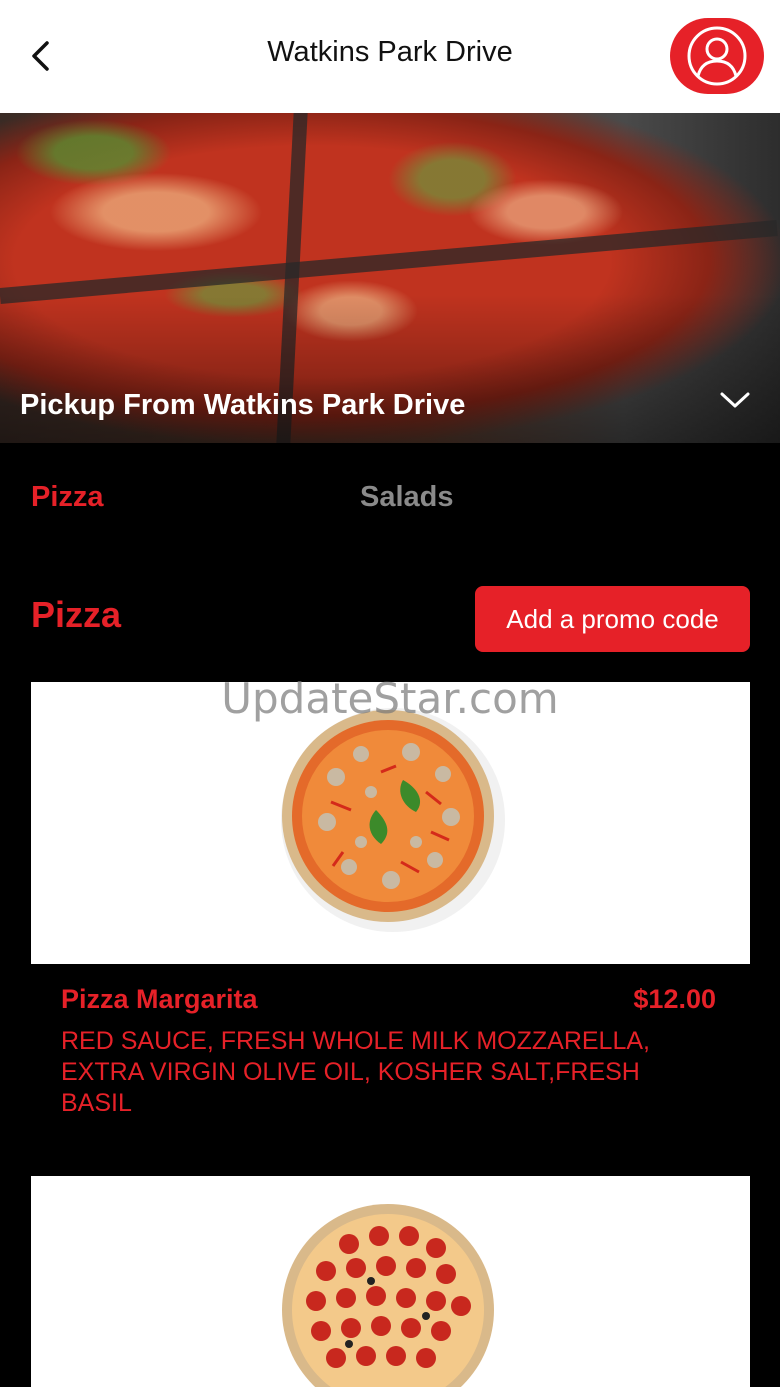 This screenshot has height=1387, width=780. What do you see at coordinates (674, 999) in the screenshot?
I see `menu-item-price: $12.00` at bounding box center [674, 999].